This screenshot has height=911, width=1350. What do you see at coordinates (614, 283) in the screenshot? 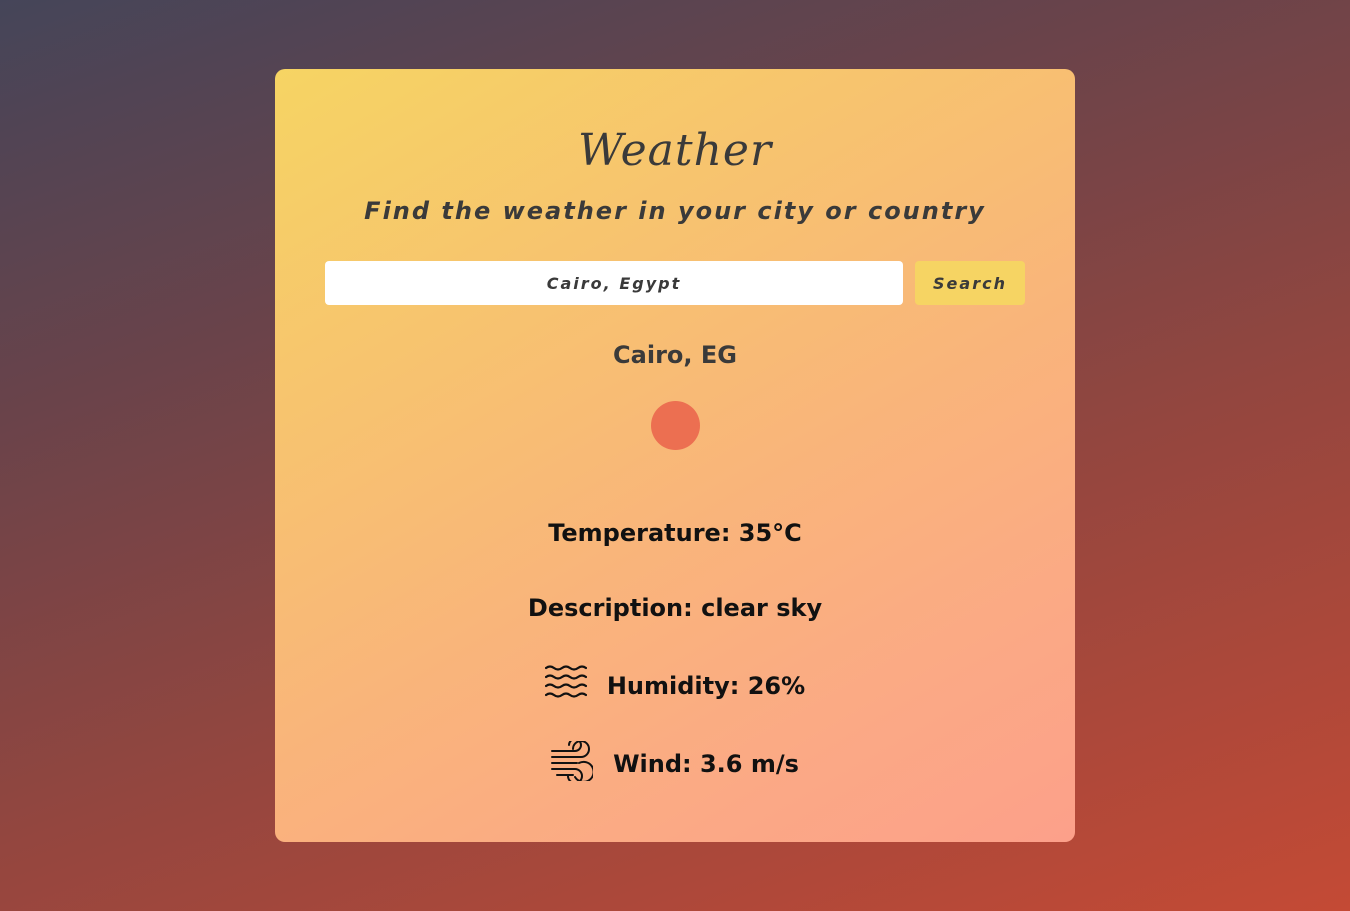
I see `search-input` at bounding box center [614, 283].